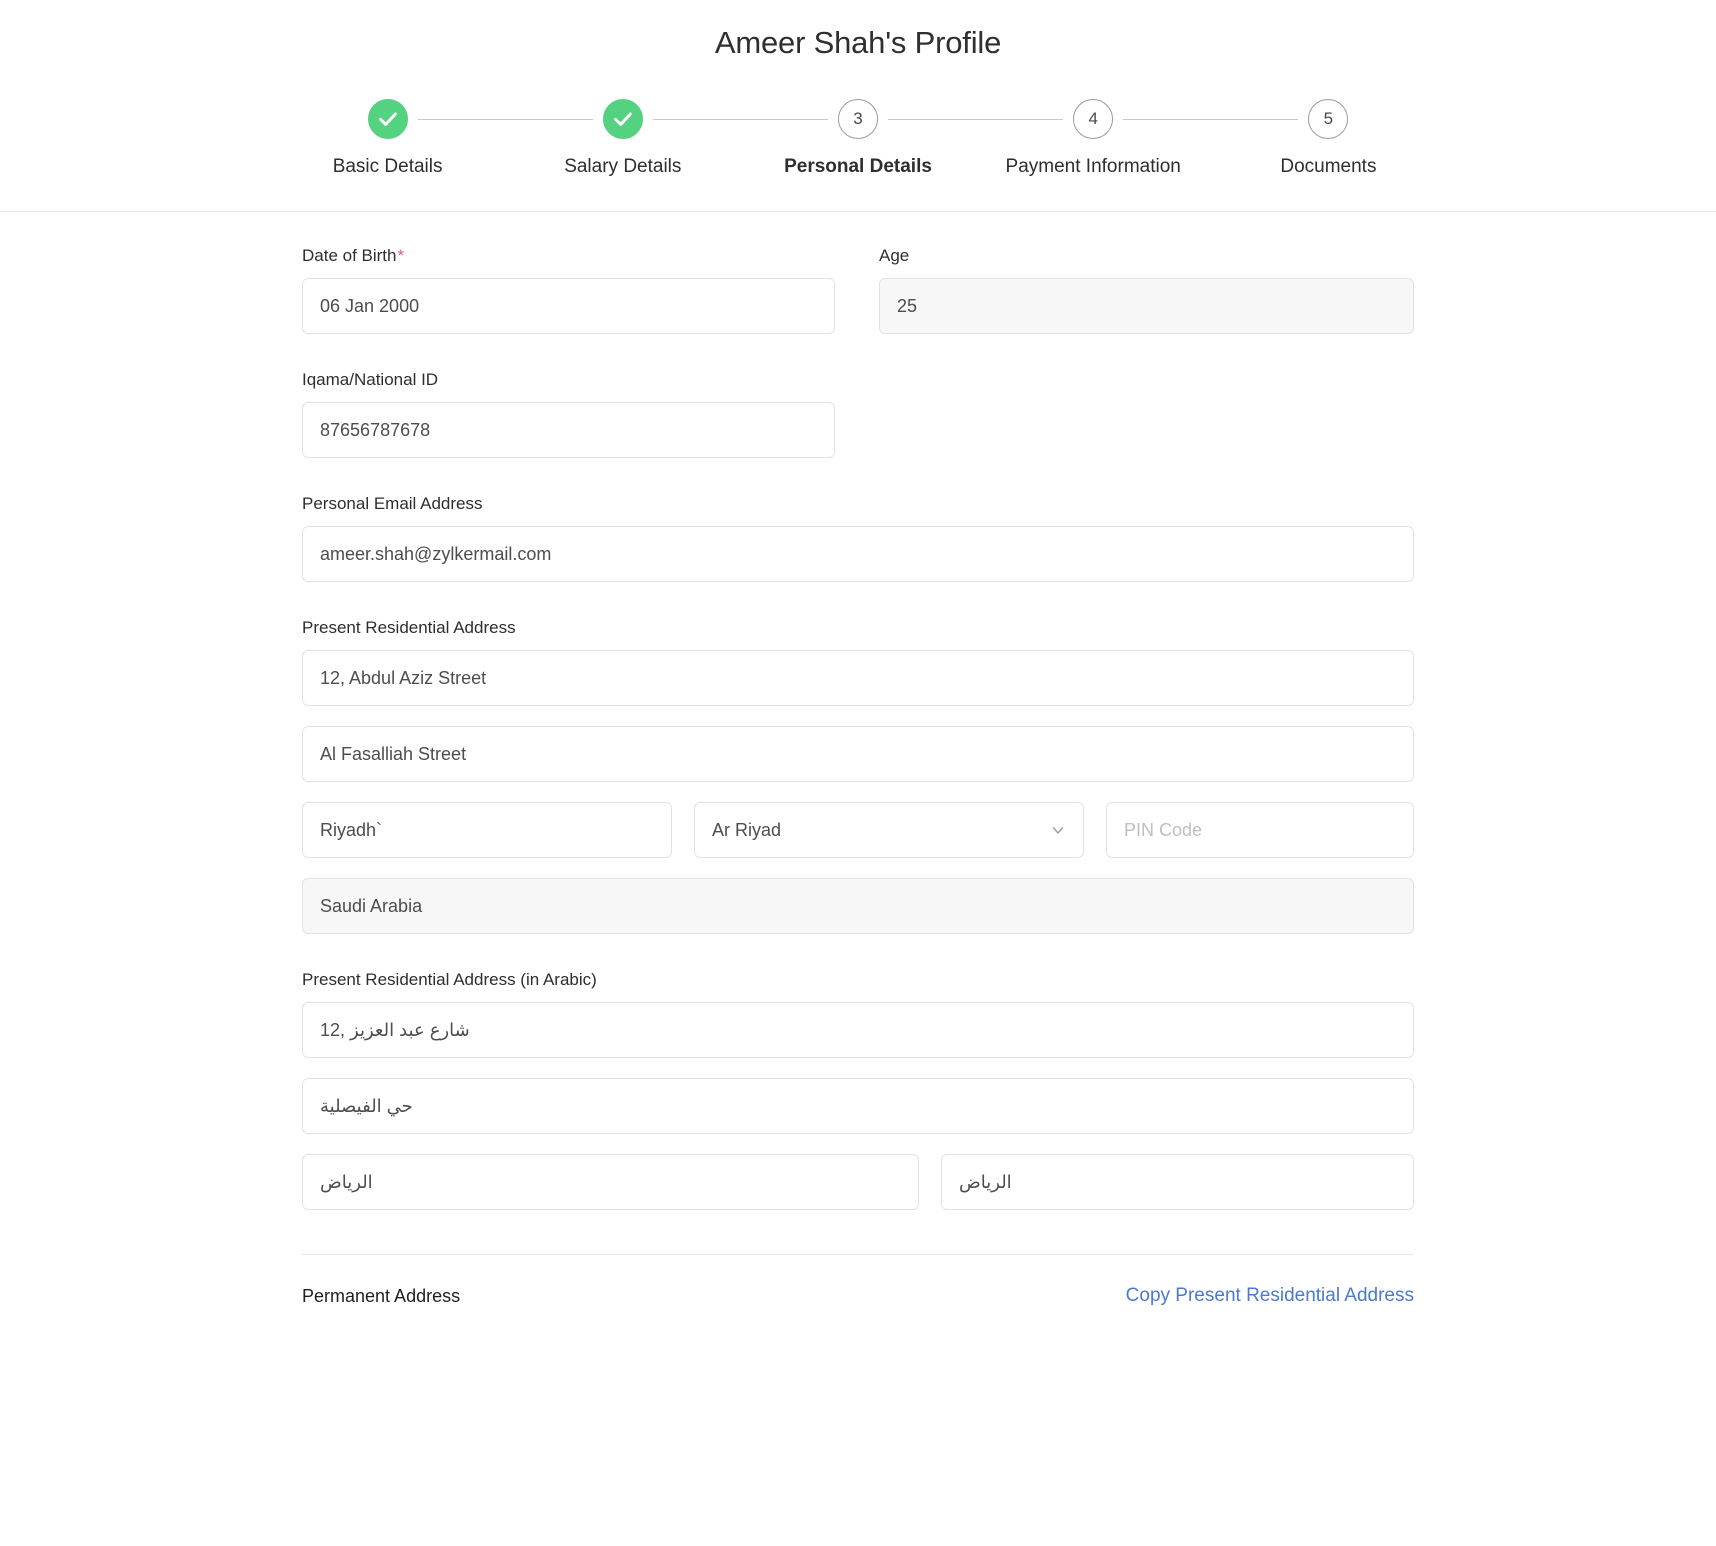 The height and width of the screenshot is (1546, 1716). I want to click on step-label: Salary Details, so click(623, 166).